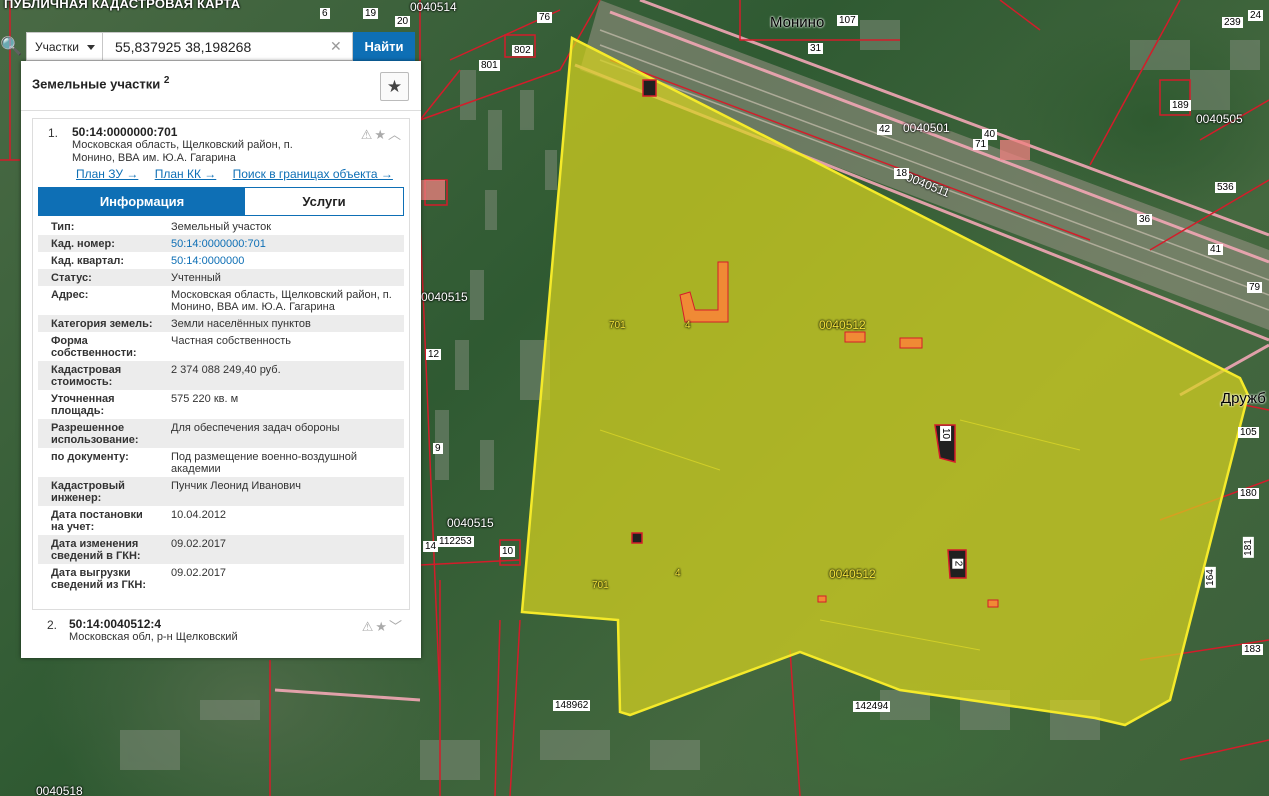 This screenshot has height=796, width=1269. I want to click on parcel-label: 10, so click(946, 433).